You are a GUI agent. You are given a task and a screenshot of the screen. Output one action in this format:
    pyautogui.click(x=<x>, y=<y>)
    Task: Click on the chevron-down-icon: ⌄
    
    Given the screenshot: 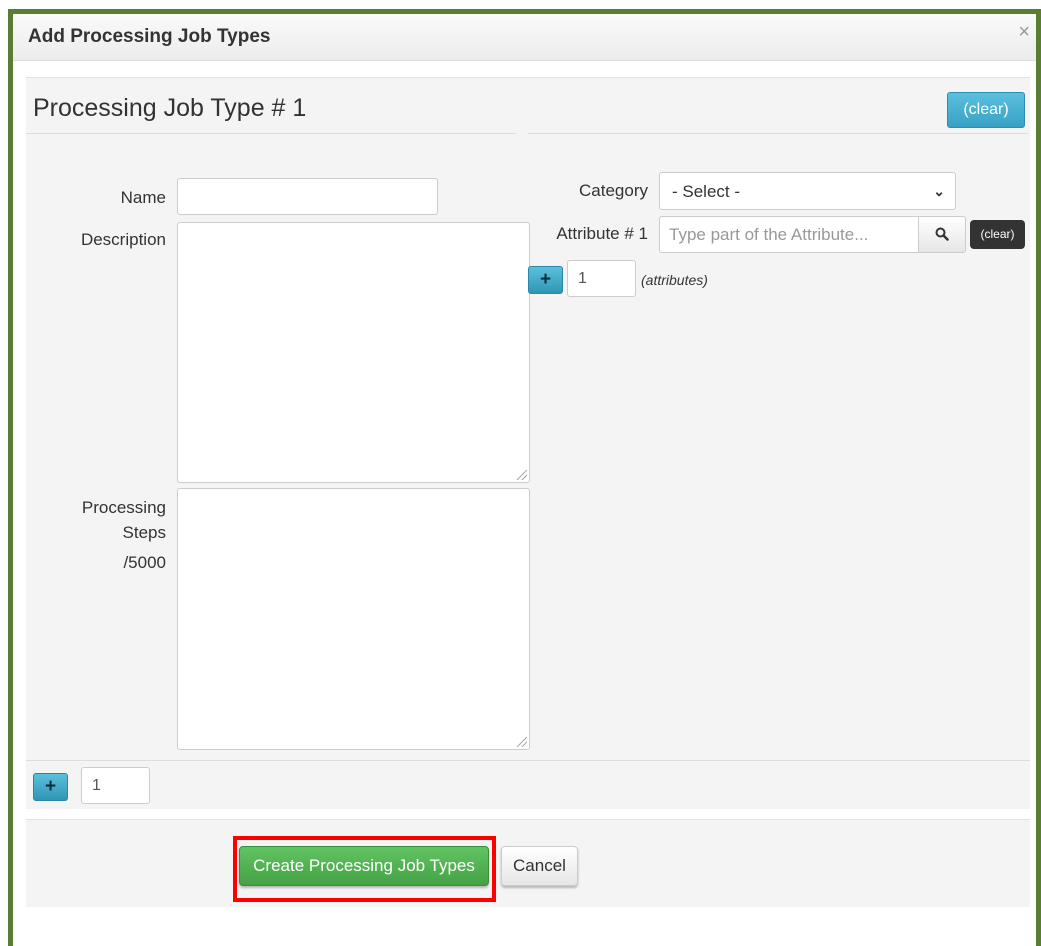 What is the action you would take?
    pyautogui.click(x=939, y=191)
    